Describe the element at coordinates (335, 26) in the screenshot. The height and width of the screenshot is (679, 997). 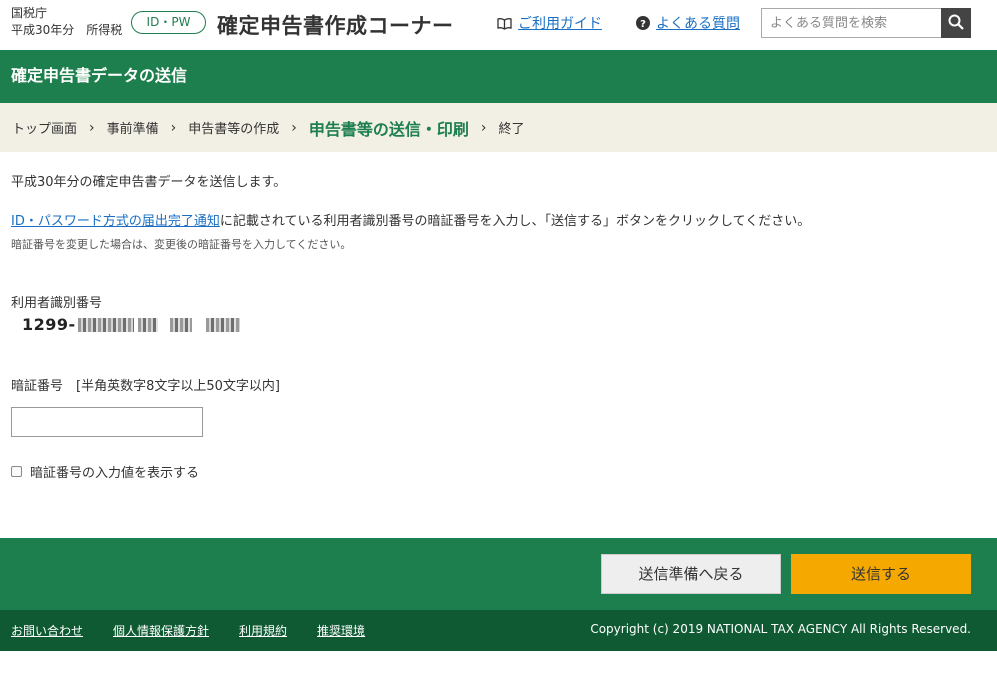
I see `app-title: 確定申告書作成コーナー` at that location.